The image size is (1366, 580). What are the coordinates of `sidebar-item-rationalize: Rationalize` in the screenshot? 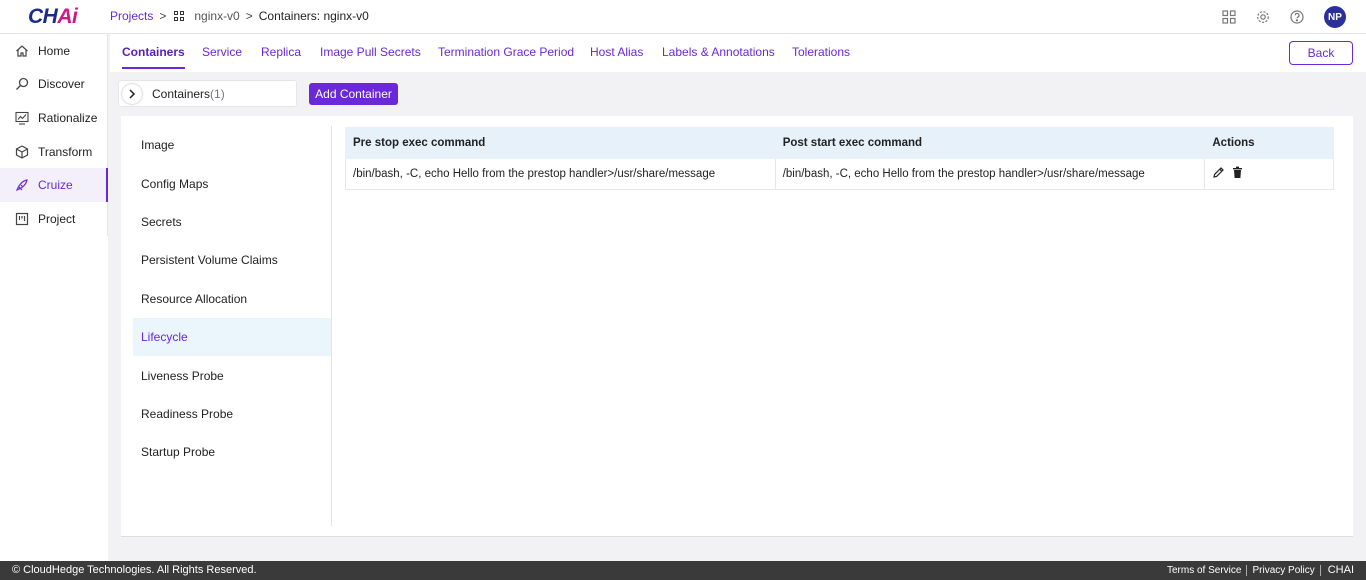 It's located at (53, 118).